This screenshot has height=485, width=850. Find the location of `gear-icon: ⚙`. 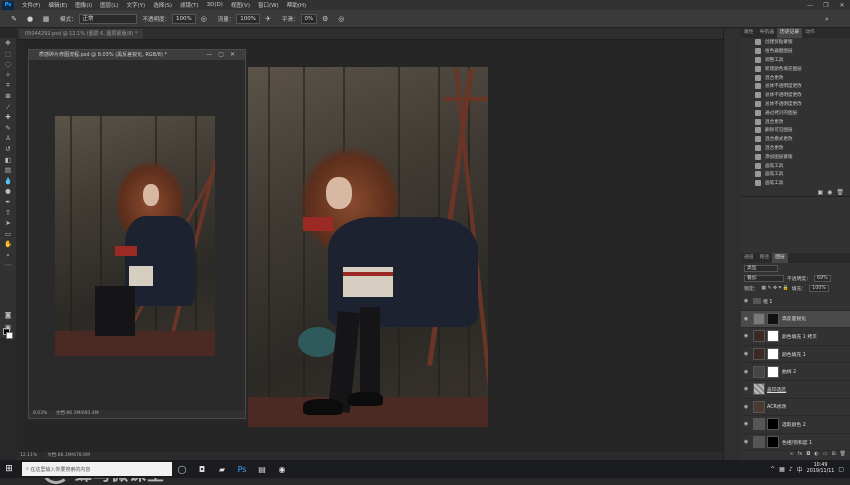

gear-icon: ⚙ is located at coordinates (325, 19).